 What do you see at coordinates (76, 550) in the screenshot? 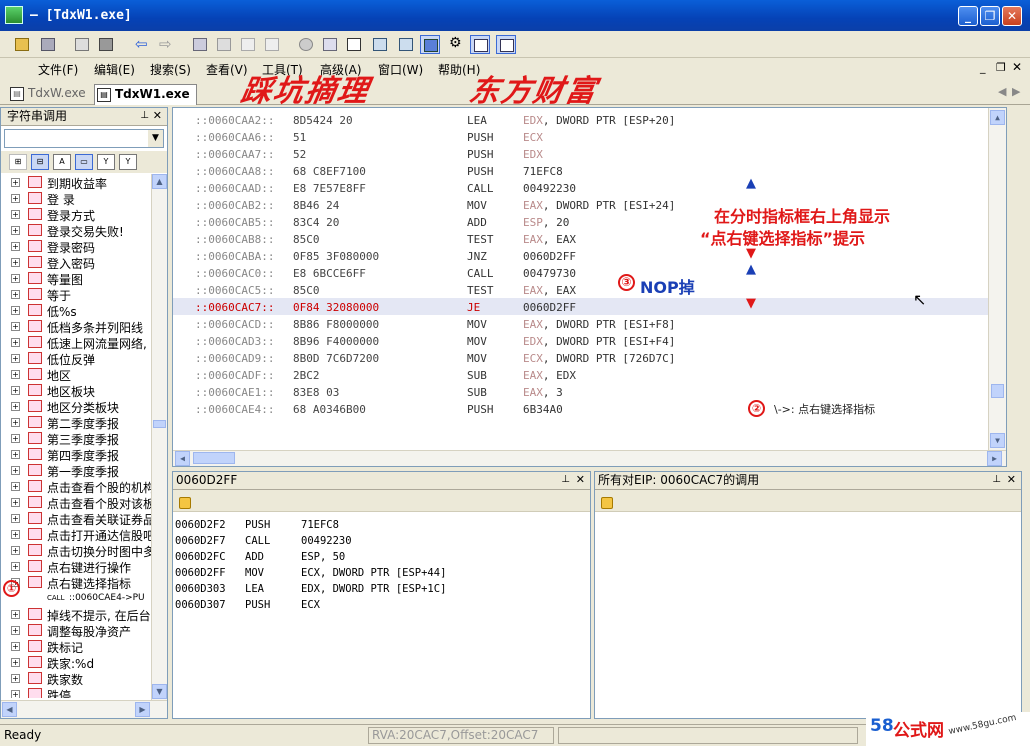
I see `tree-item: + 点击切换分时图中多` at bounding box center [76, 550].